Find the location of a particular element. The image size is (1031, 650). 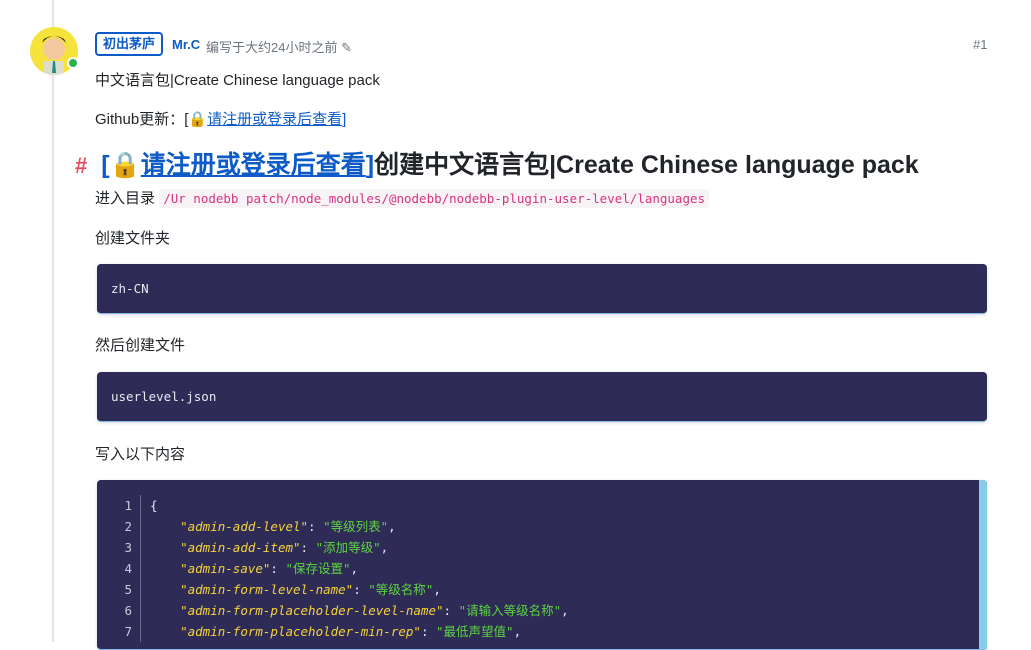

json-value: "等级名称" is located at coordinates (401, 589).